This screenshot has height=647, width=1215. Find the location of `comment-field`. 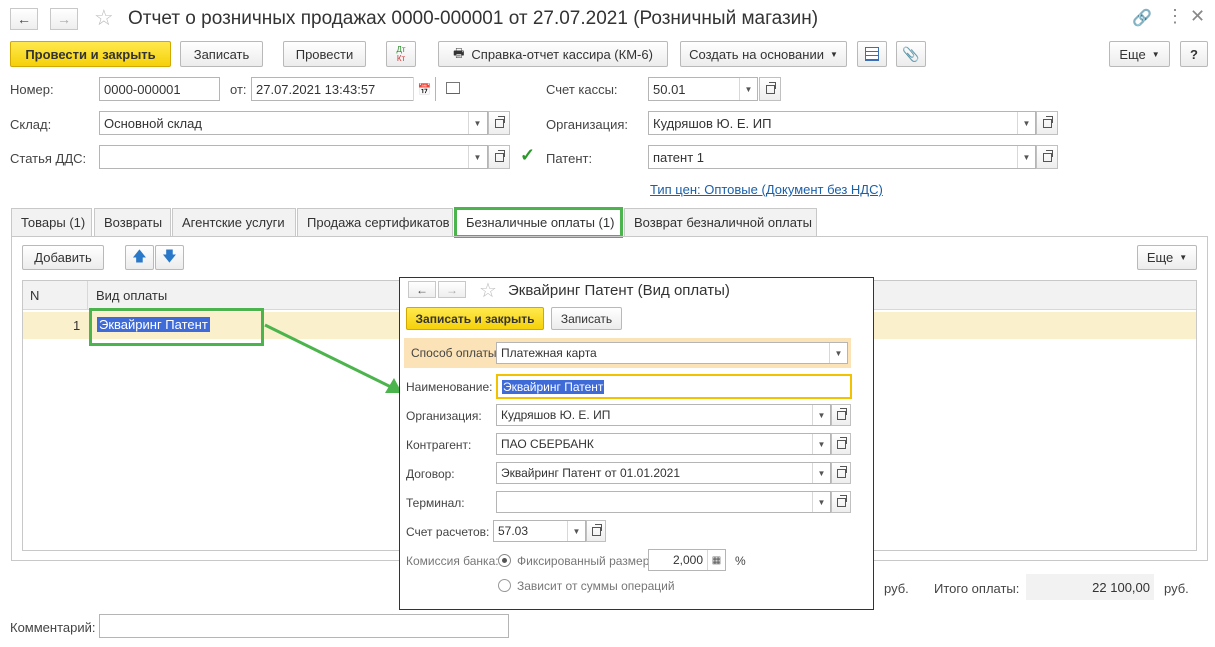

comment-field is located at coordinates (304, 626).